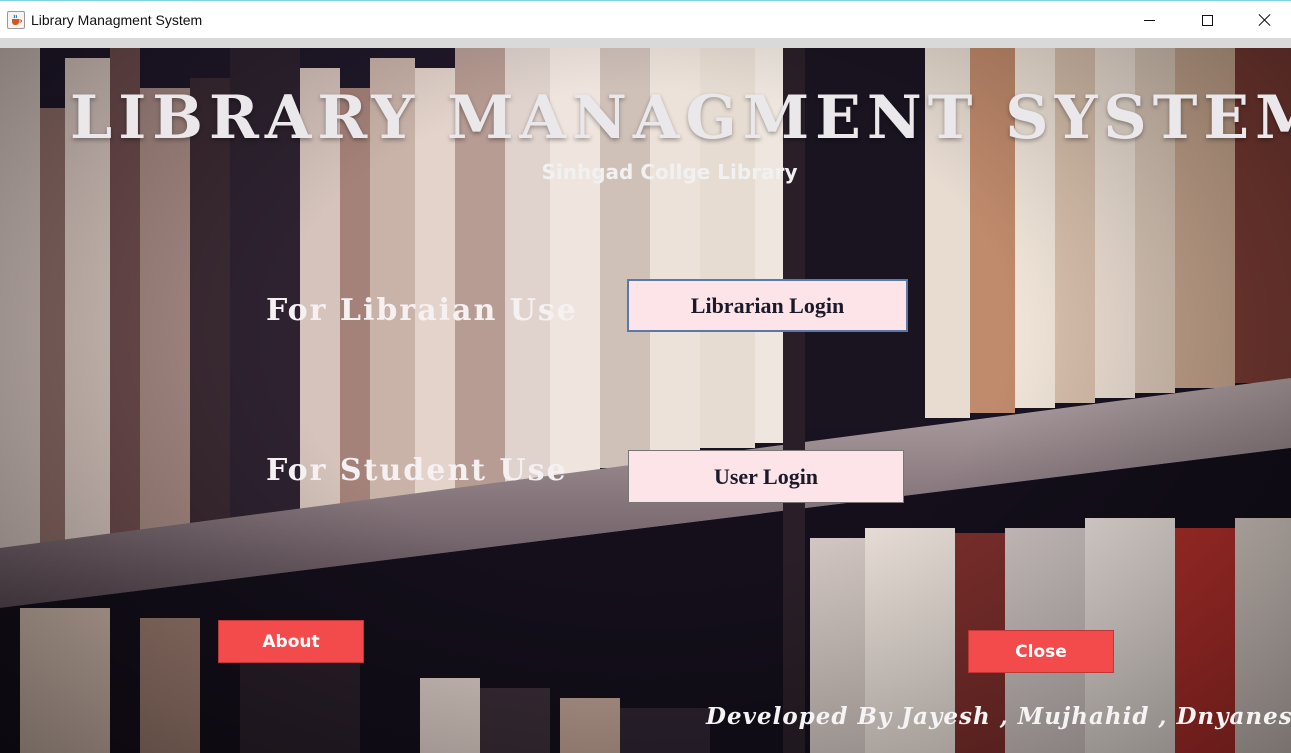  I want to click on close-button: Close, so click(1041, 651).